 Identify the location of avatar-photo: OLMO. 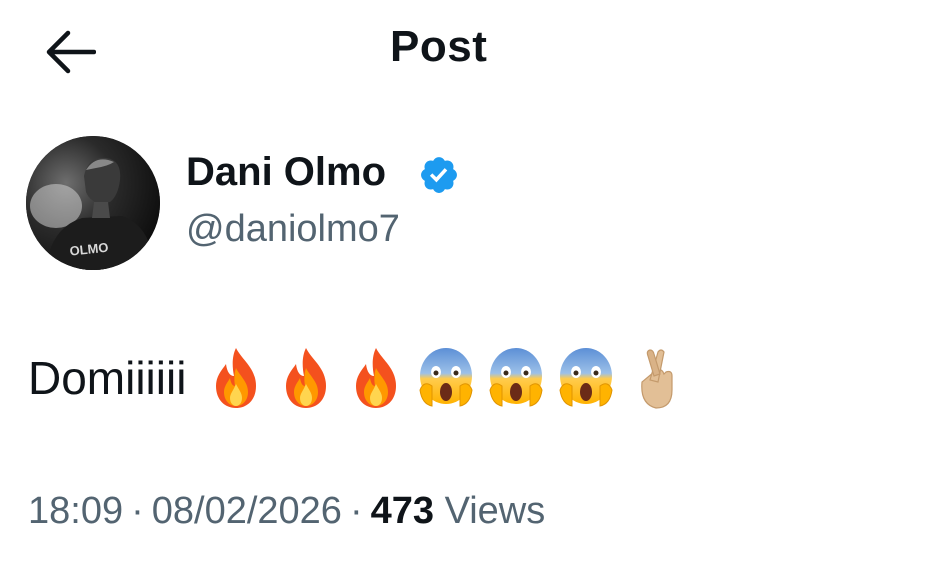
(93, 203).